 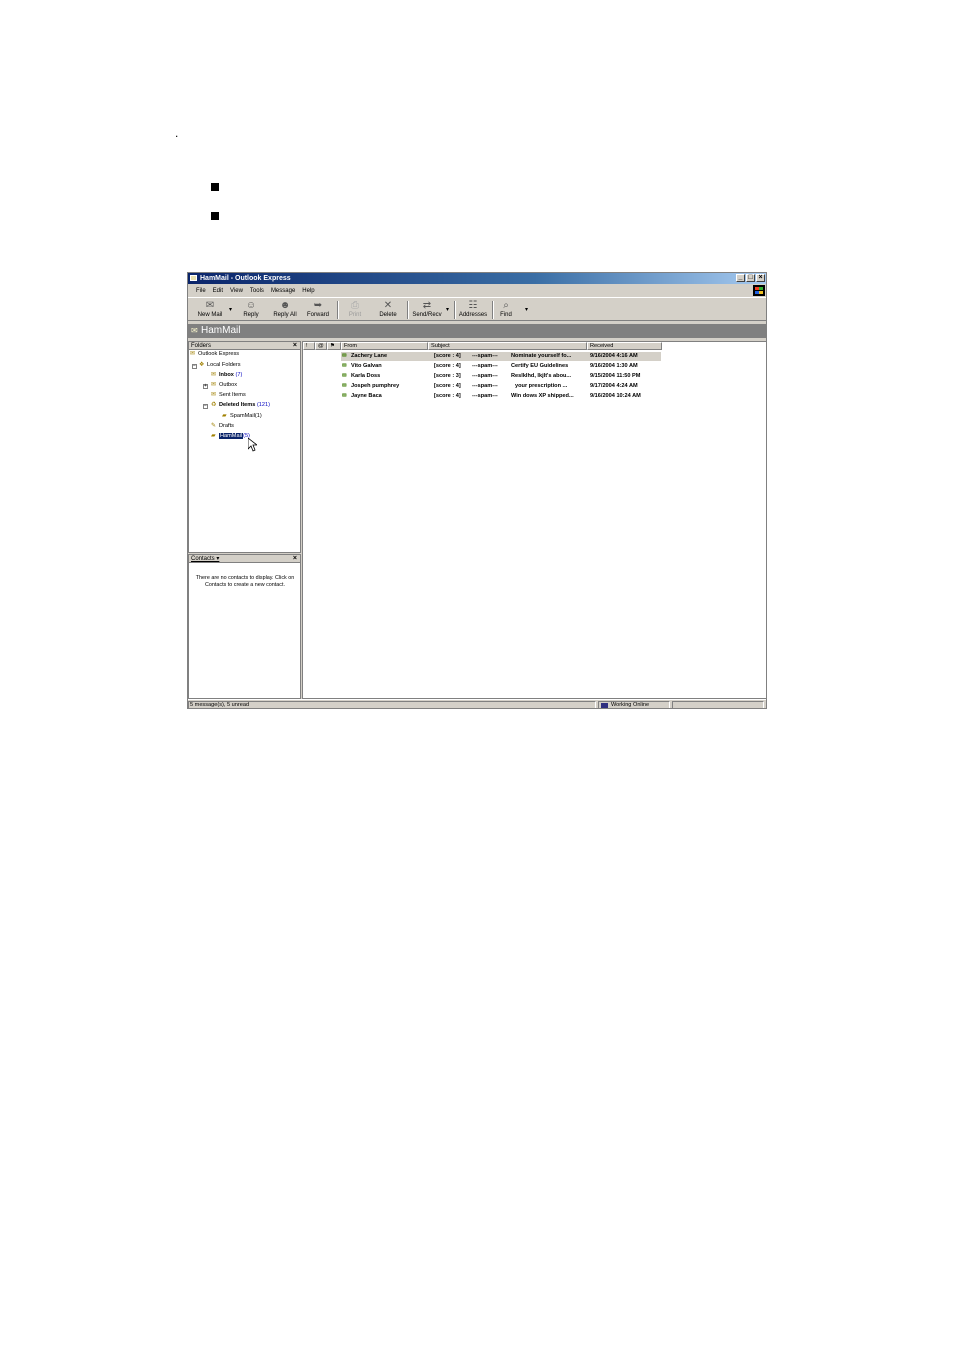 What do you see at coordinates (221, 330) in the screenshot?
I see `folder-banner-title: HamMail` at bounding box center [221, 330].